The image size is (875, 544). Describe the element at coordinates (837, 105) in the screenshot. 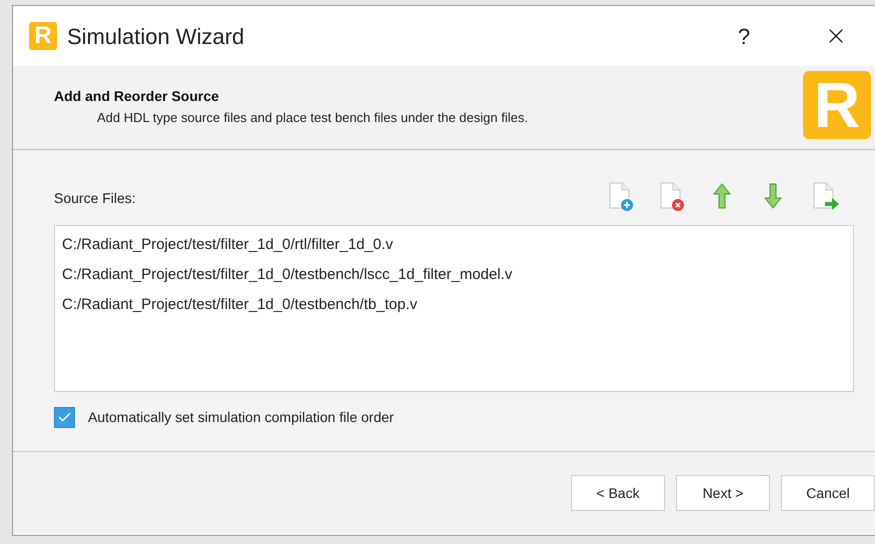

I see `logo-icon: R` at that location.